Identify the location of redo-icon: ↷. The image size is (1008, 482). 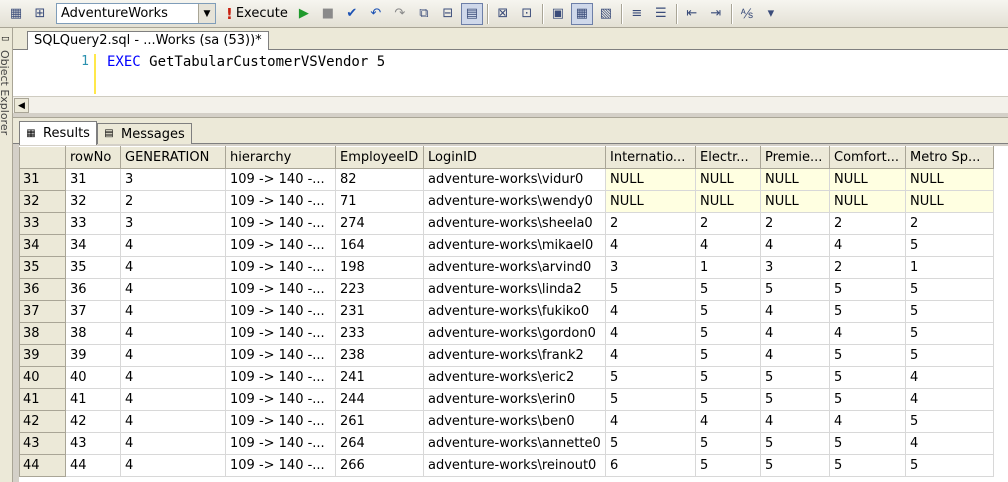
(400, 14).